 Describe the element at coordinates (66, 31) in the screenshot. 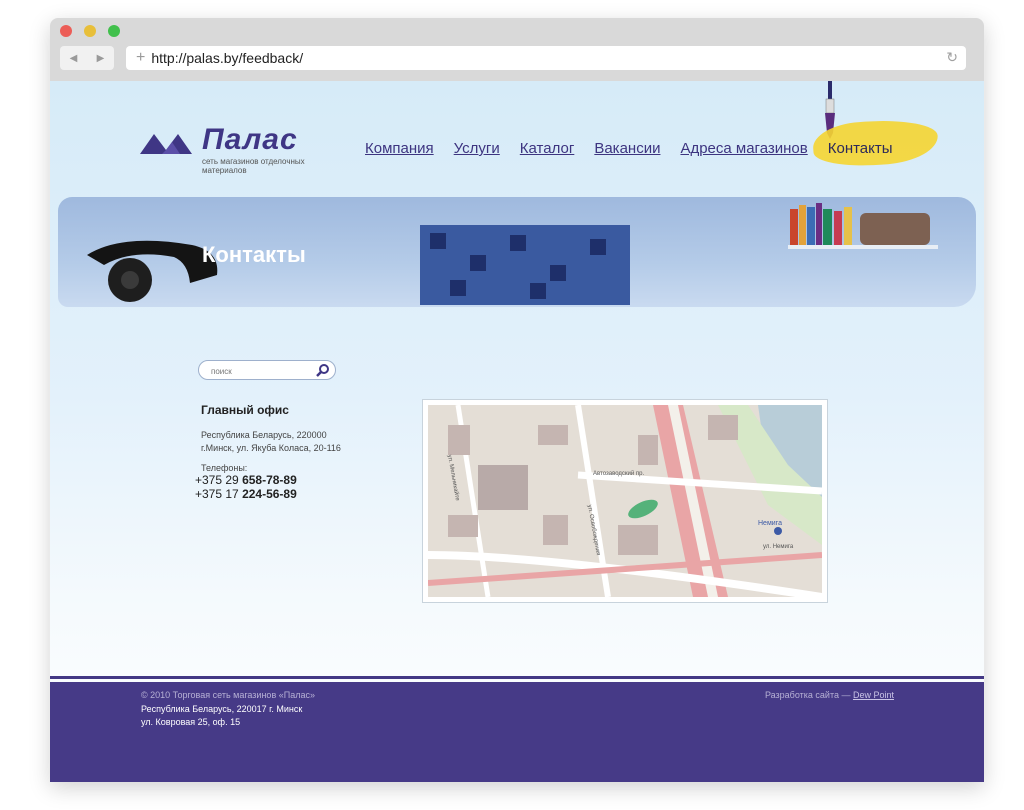

I see `close-window-button` at that location.